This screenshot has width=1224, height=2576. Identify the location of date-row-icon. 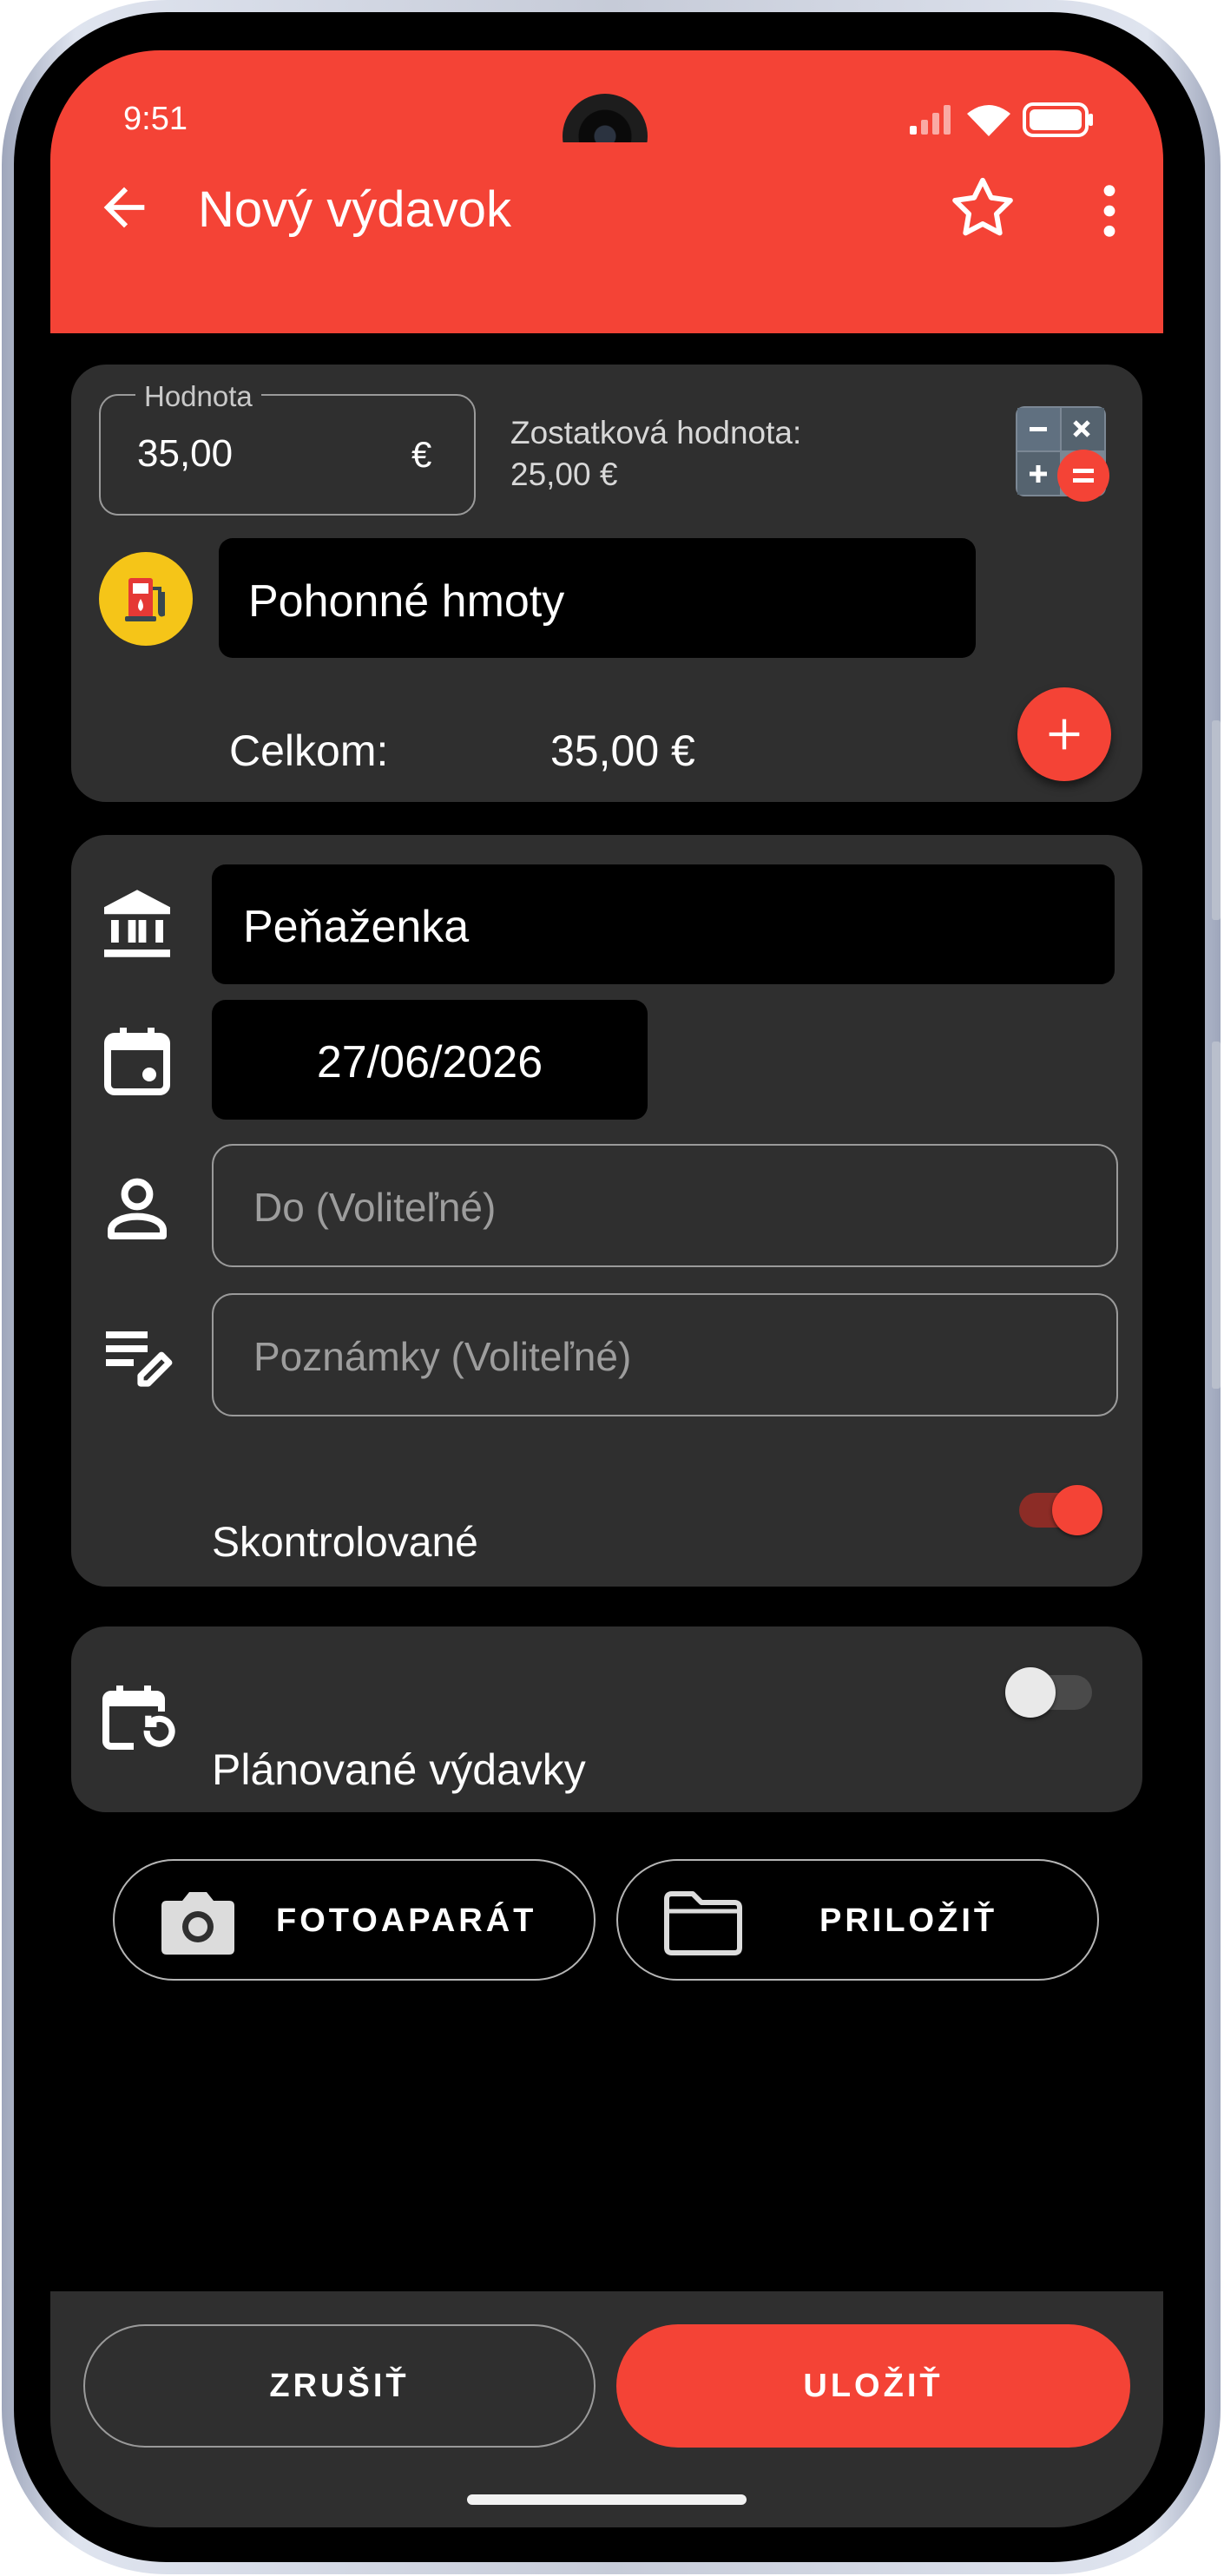
(137, 1060).